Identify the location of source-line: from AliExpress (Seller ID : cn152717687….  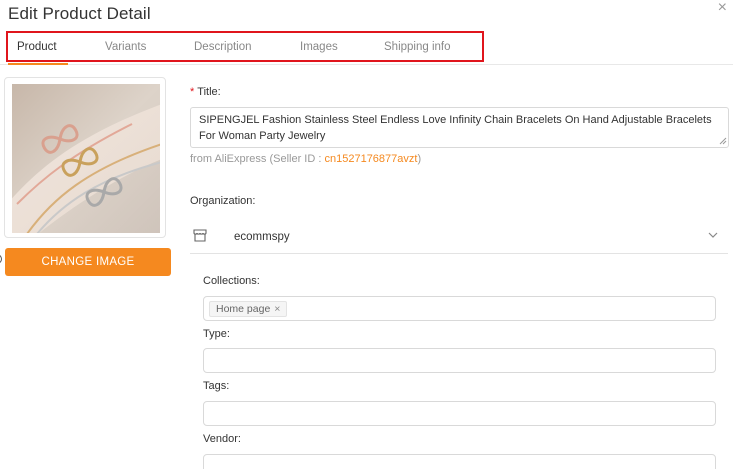
(305, 159).